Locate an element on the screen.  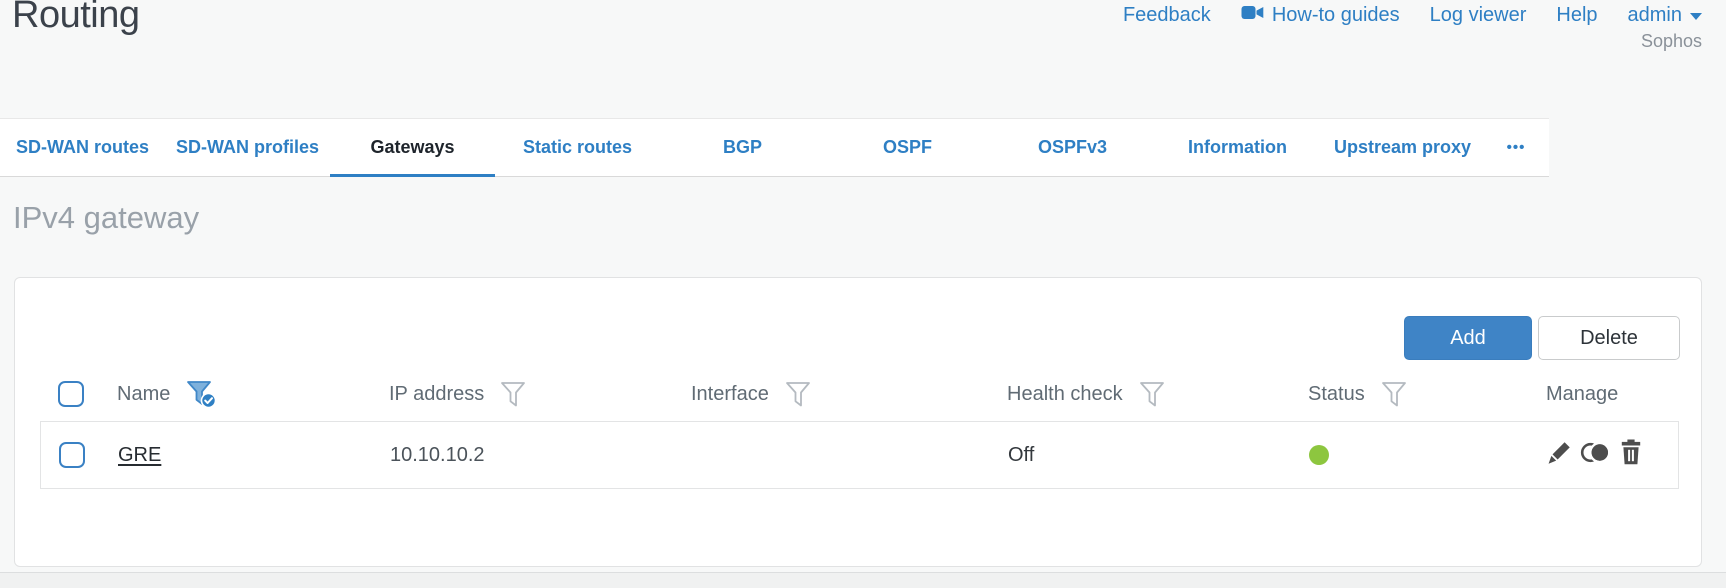
admin-menu: admin is located at coordinates (1665, 15).